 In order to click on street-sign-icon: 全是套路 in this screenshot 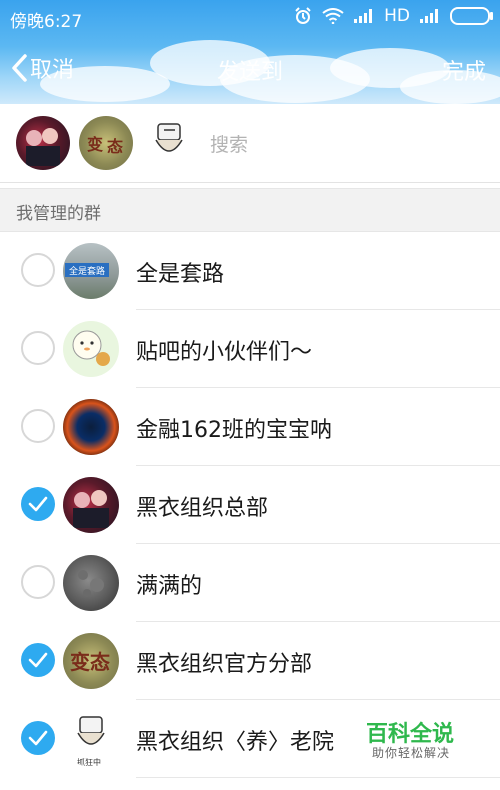, I will do `click(87, 270)`.